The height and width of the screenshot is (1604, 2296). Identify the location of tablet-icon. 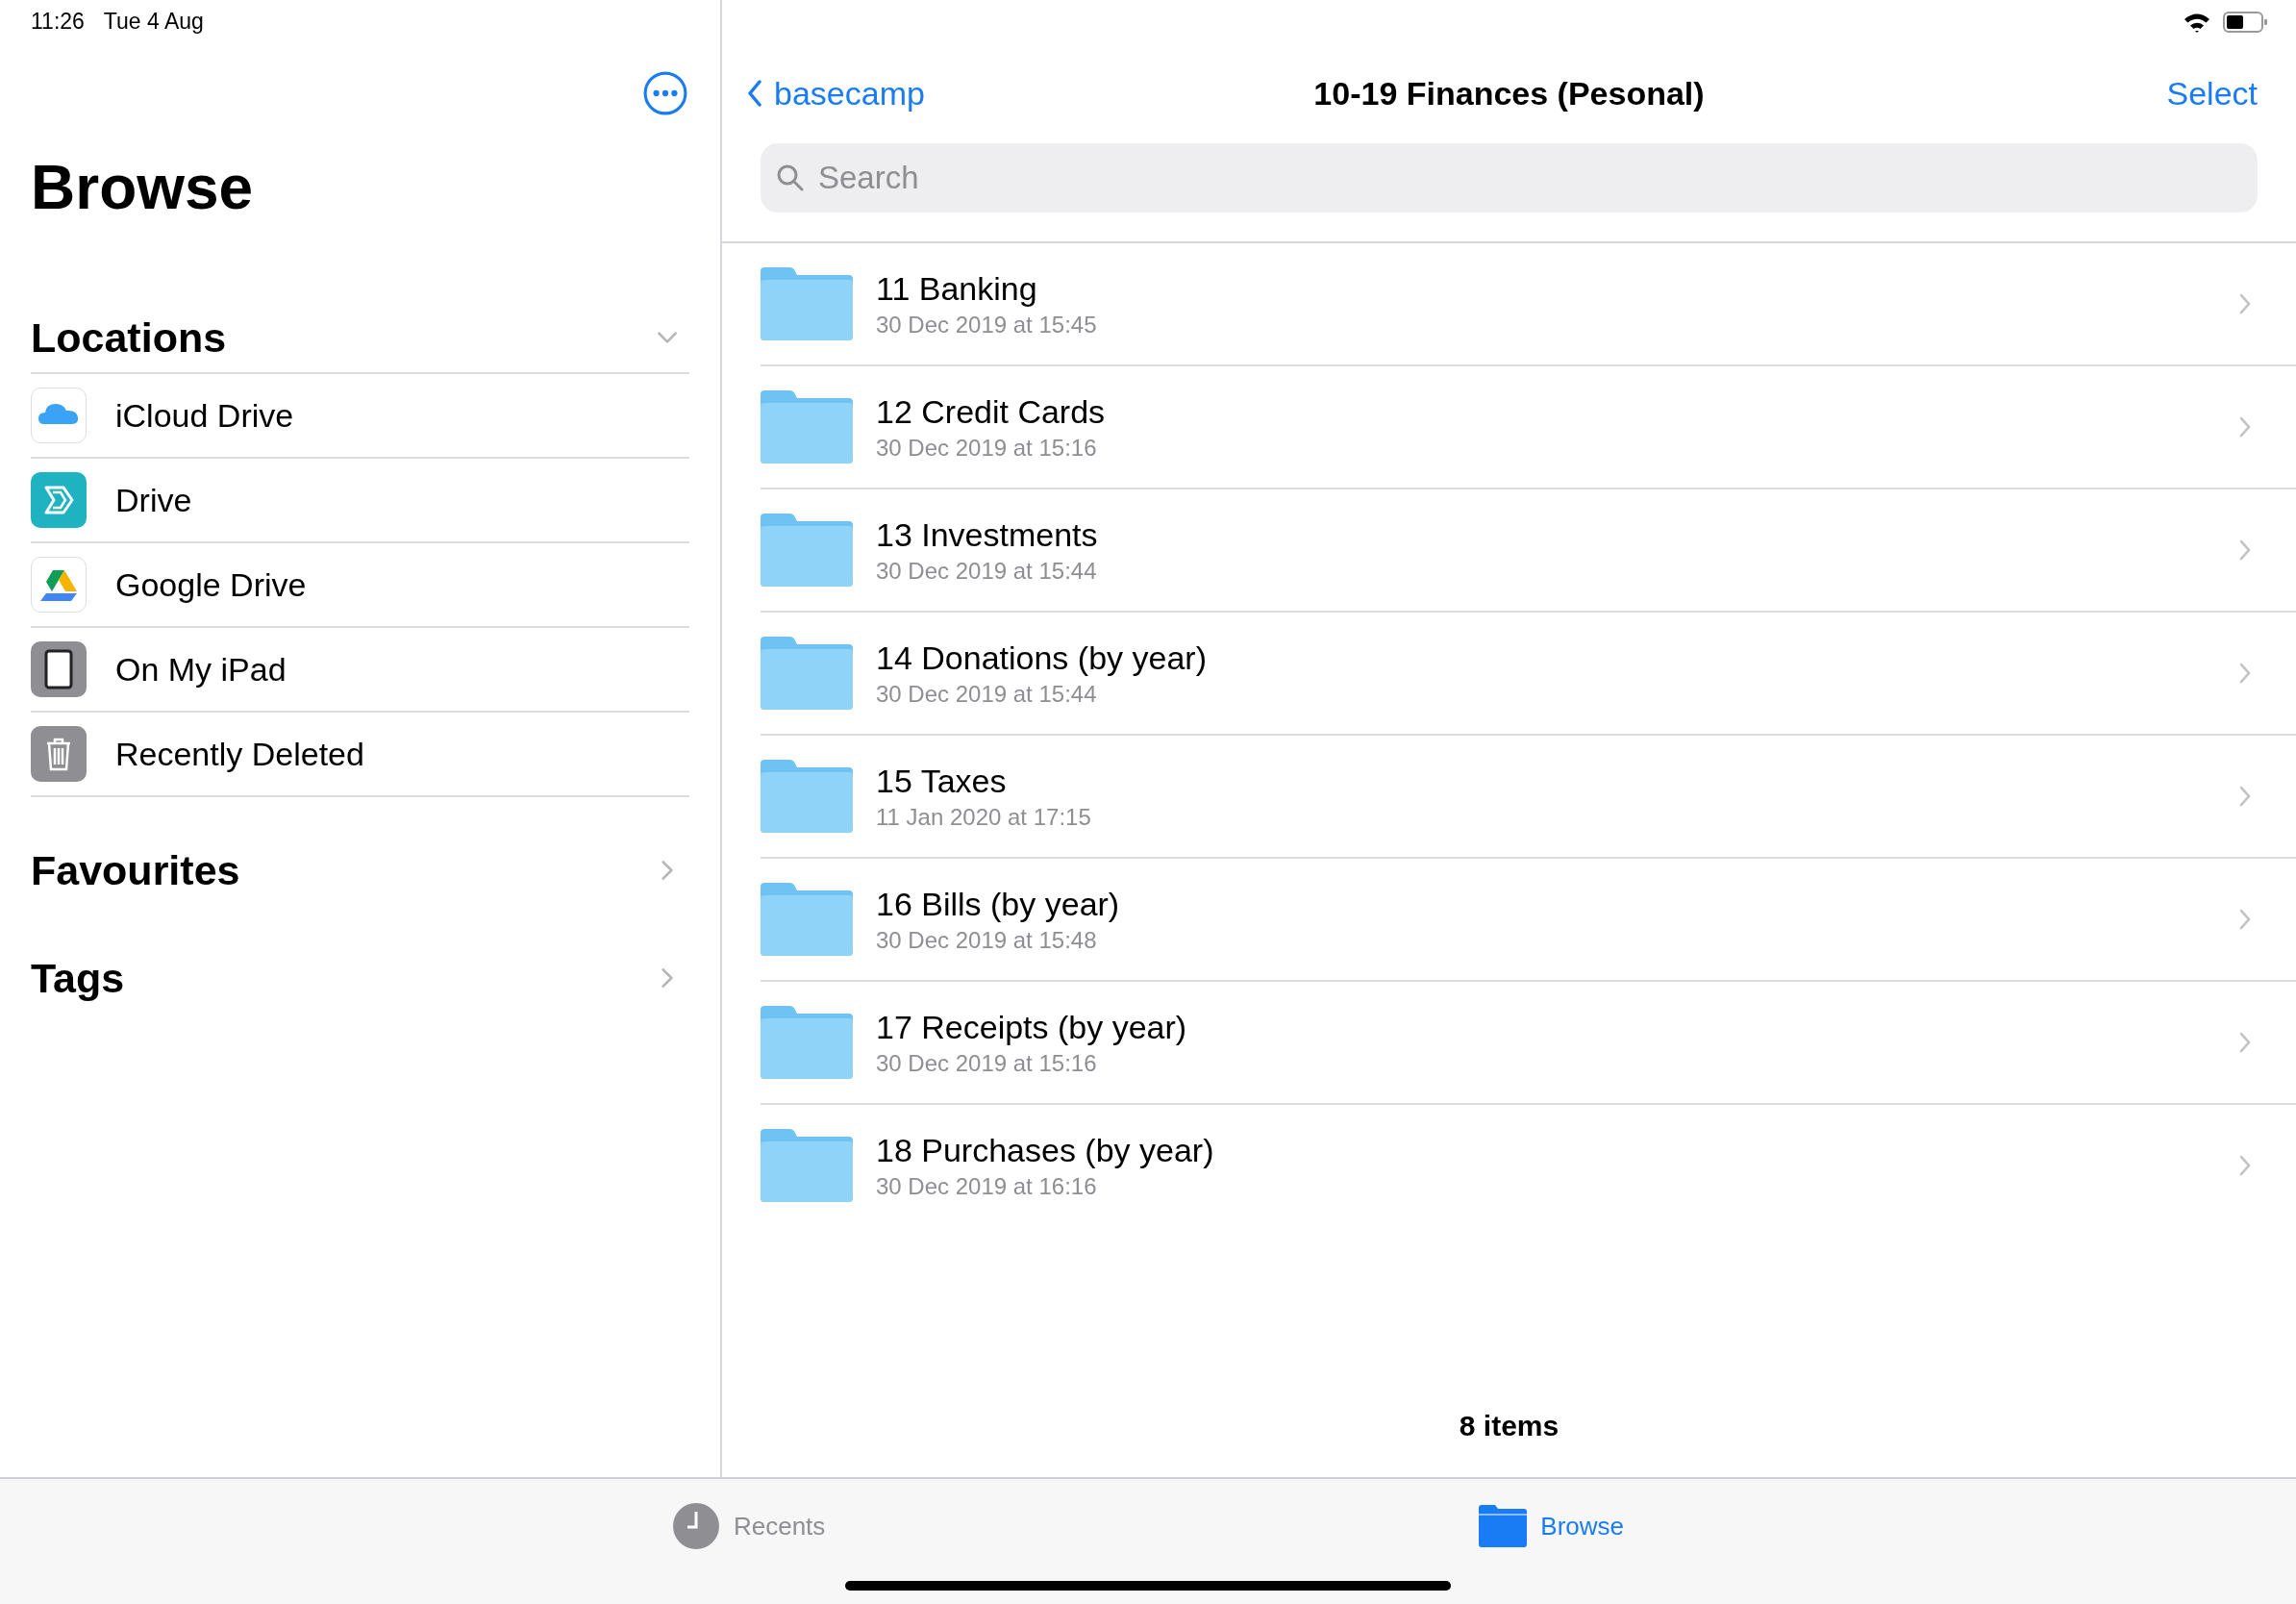
(59, 669).